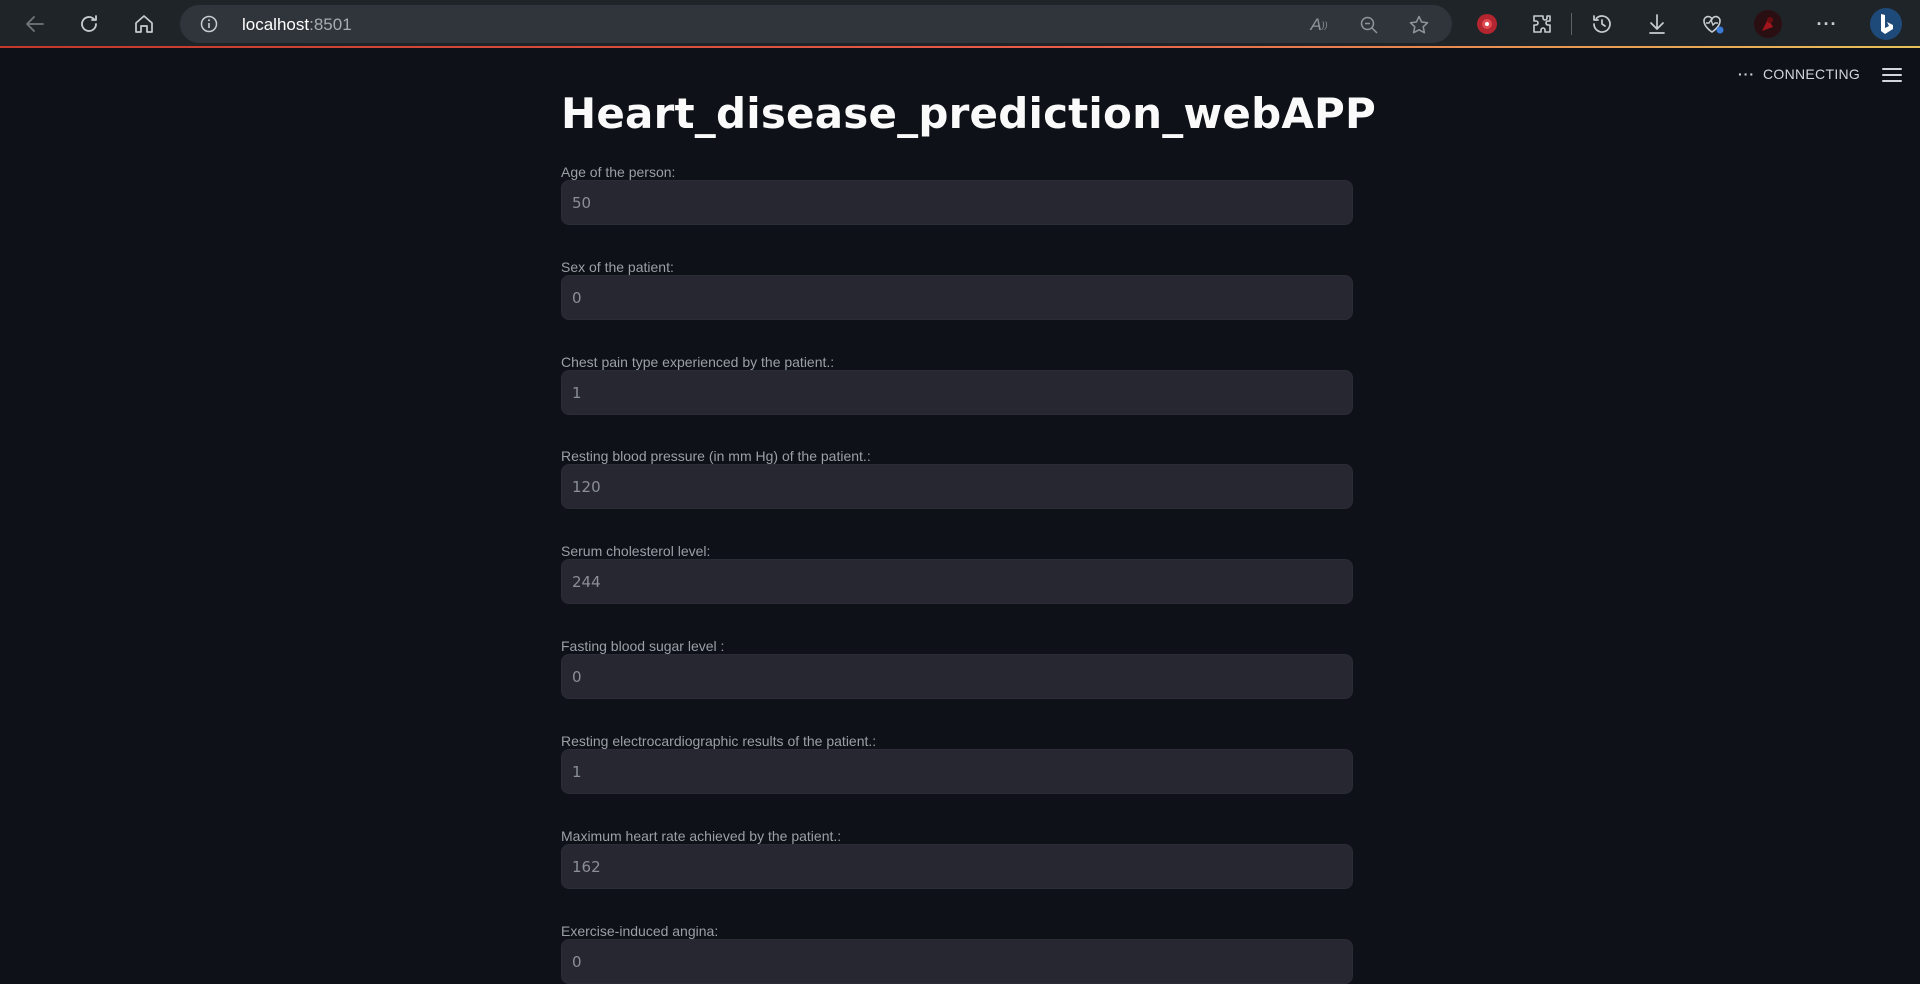  I want to click on sex-input, so click(957, 297).